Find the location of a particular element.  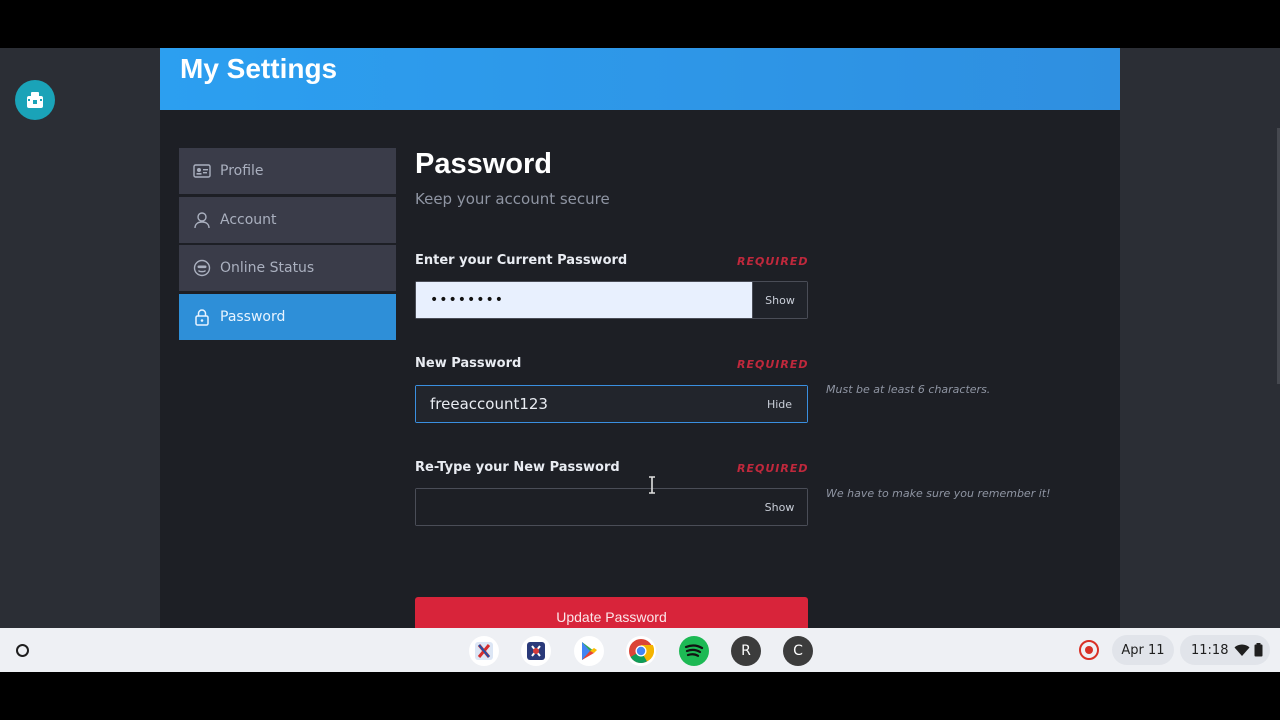

lock-icon is located at coordinates (202, 317).